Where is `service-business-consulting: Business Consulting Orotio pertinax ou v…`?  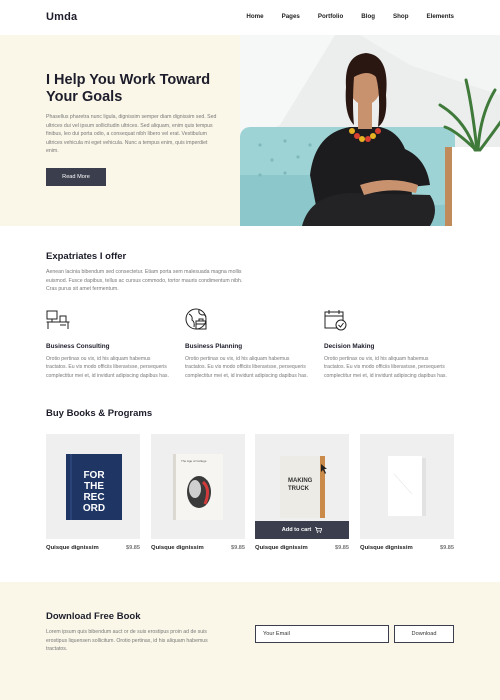 service-business-consulting: Business Consulting Orotio pertinax ou v… is located at coordinates (108, 344).